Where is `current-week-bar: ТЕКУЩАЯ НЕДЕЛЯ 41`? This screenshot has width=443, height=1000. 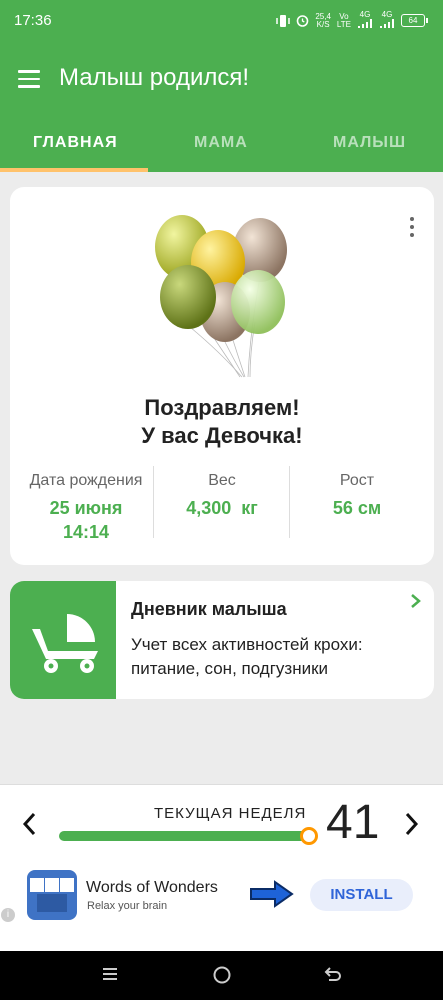
current-week-bar: ТЕКУЩАЯ НЕДЕЛЯ 41 is located at coordinates (221, 824).